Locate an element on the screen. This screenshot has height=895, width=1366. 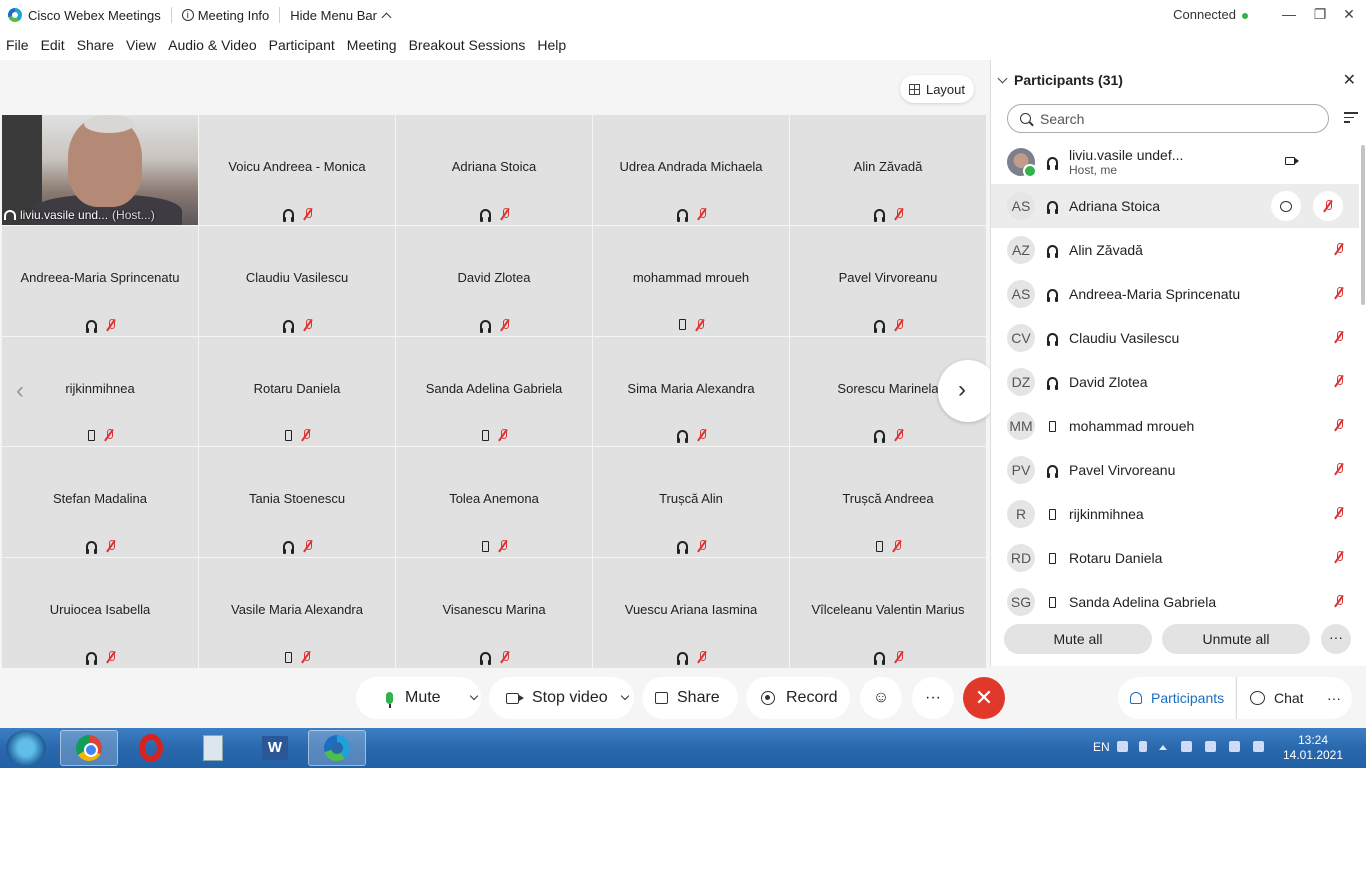
language-indicator: EN is located at coordinates (1101, 747).